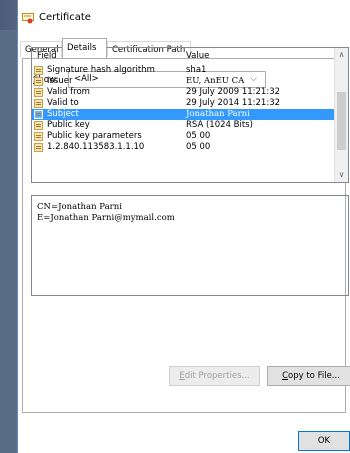  What do you see at coordinates (324, 441) in the screenshot?
I see `ok-button: OK` at bounding box center [324, 441].